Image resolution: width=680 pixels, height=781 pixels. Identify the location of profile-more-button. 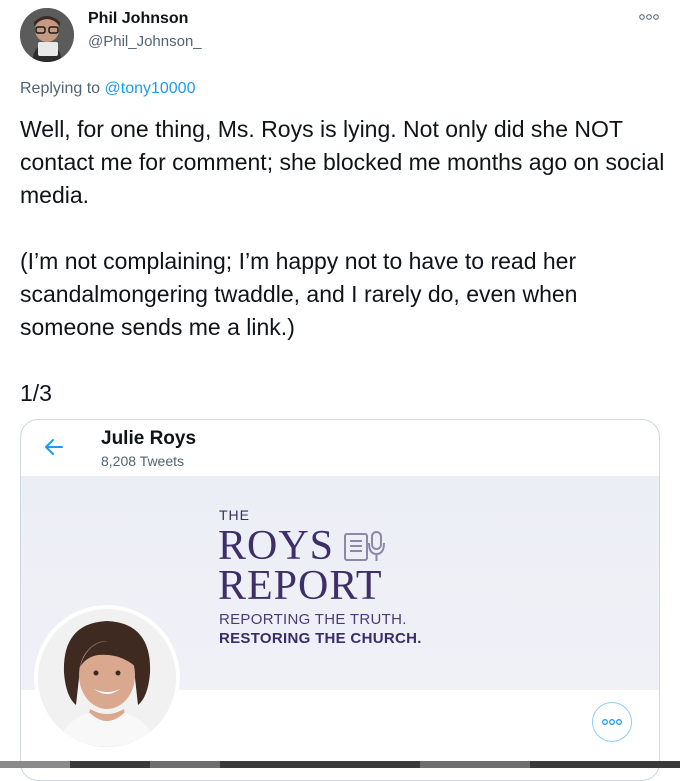
(612, 722).